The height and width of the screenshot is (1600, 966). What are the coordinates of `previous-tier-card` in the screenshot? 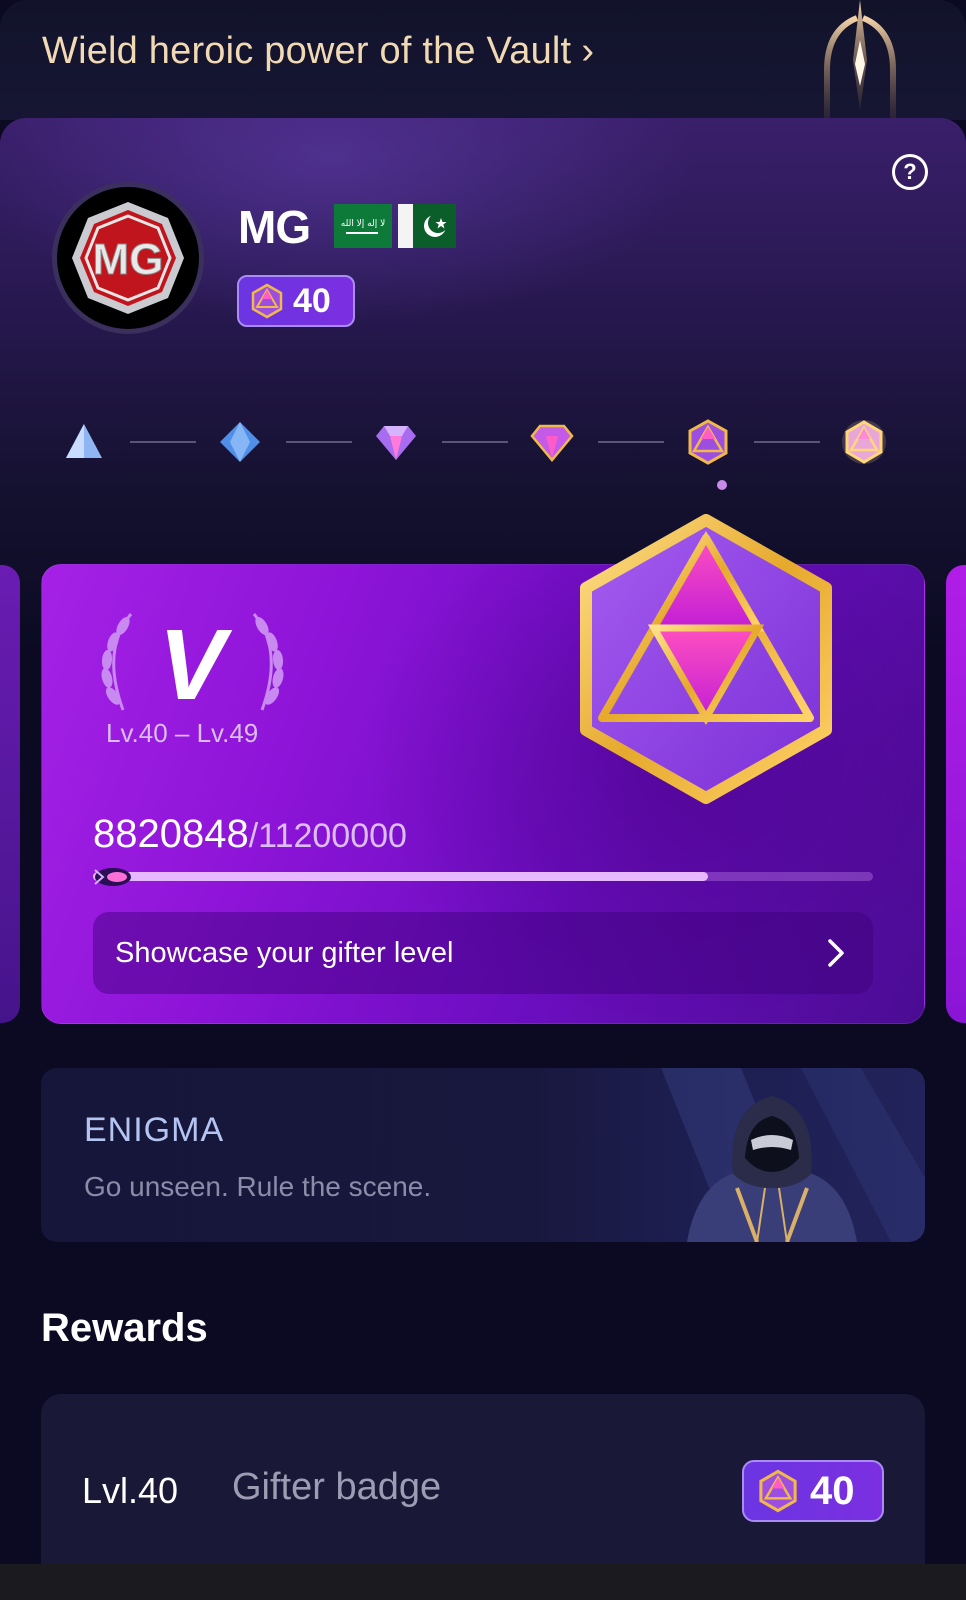 It's located at (10, 794).